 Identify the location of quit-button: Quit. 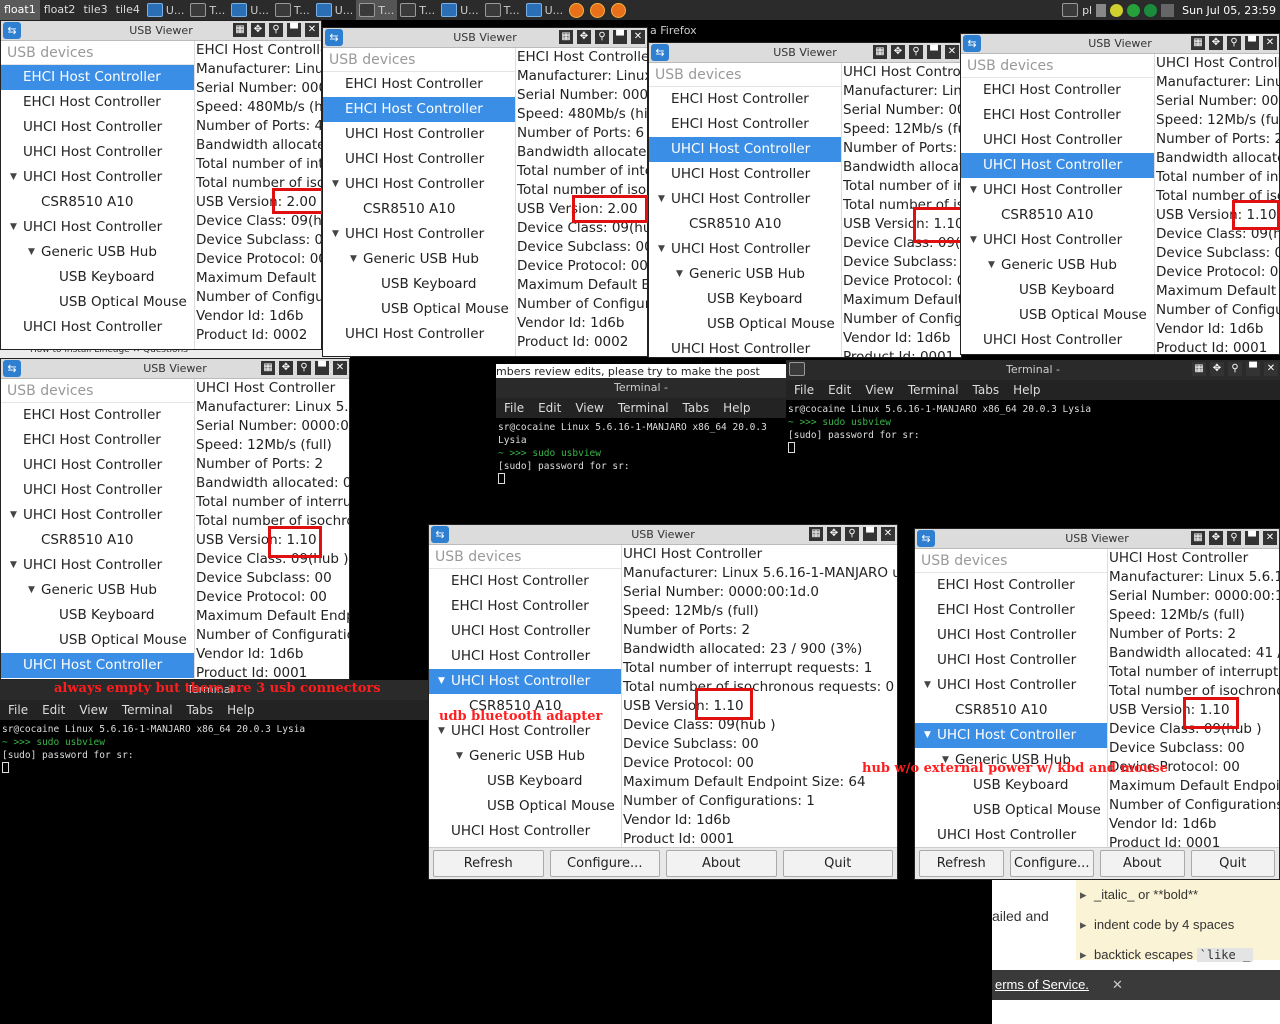
(1232, 863).